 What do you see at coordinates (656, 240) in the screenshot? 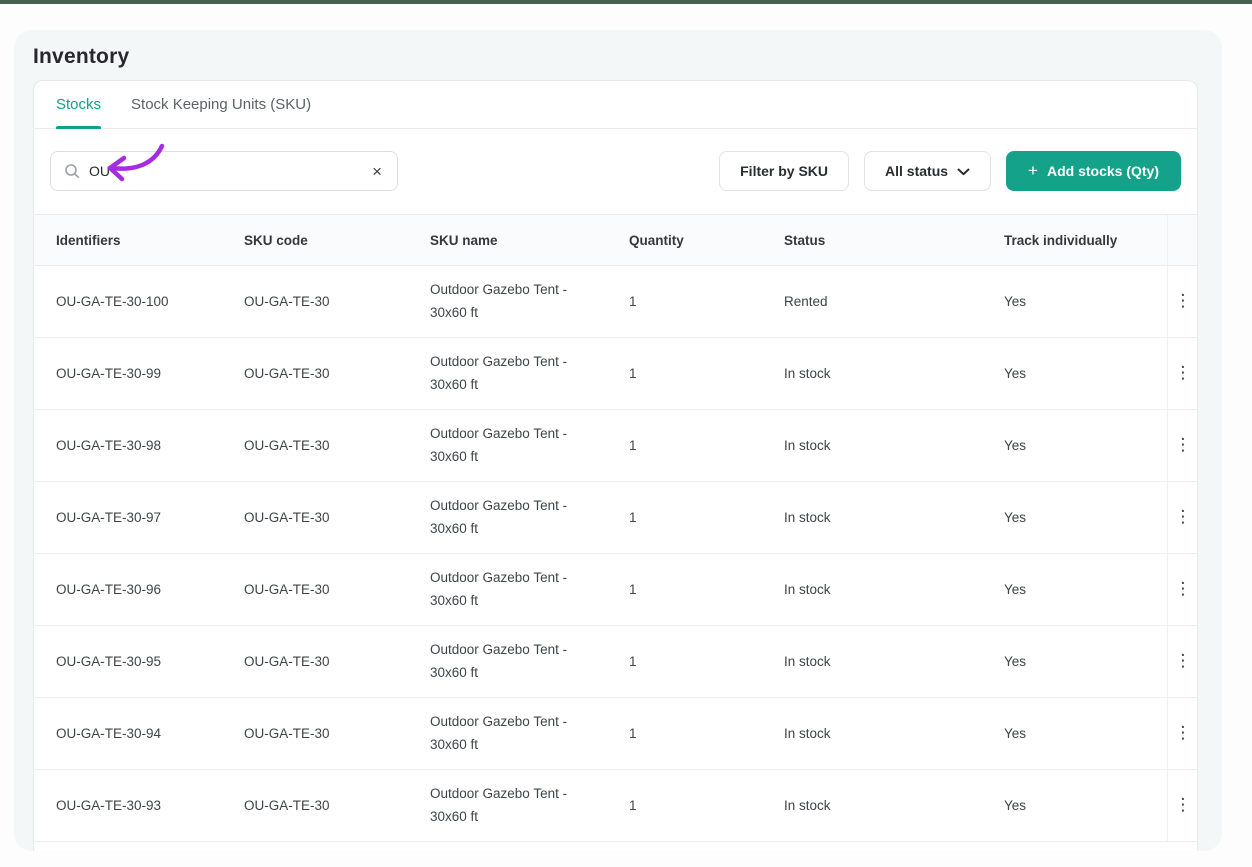
I see `column-header-quantity: Quantity` at bounding box center [656, 240].